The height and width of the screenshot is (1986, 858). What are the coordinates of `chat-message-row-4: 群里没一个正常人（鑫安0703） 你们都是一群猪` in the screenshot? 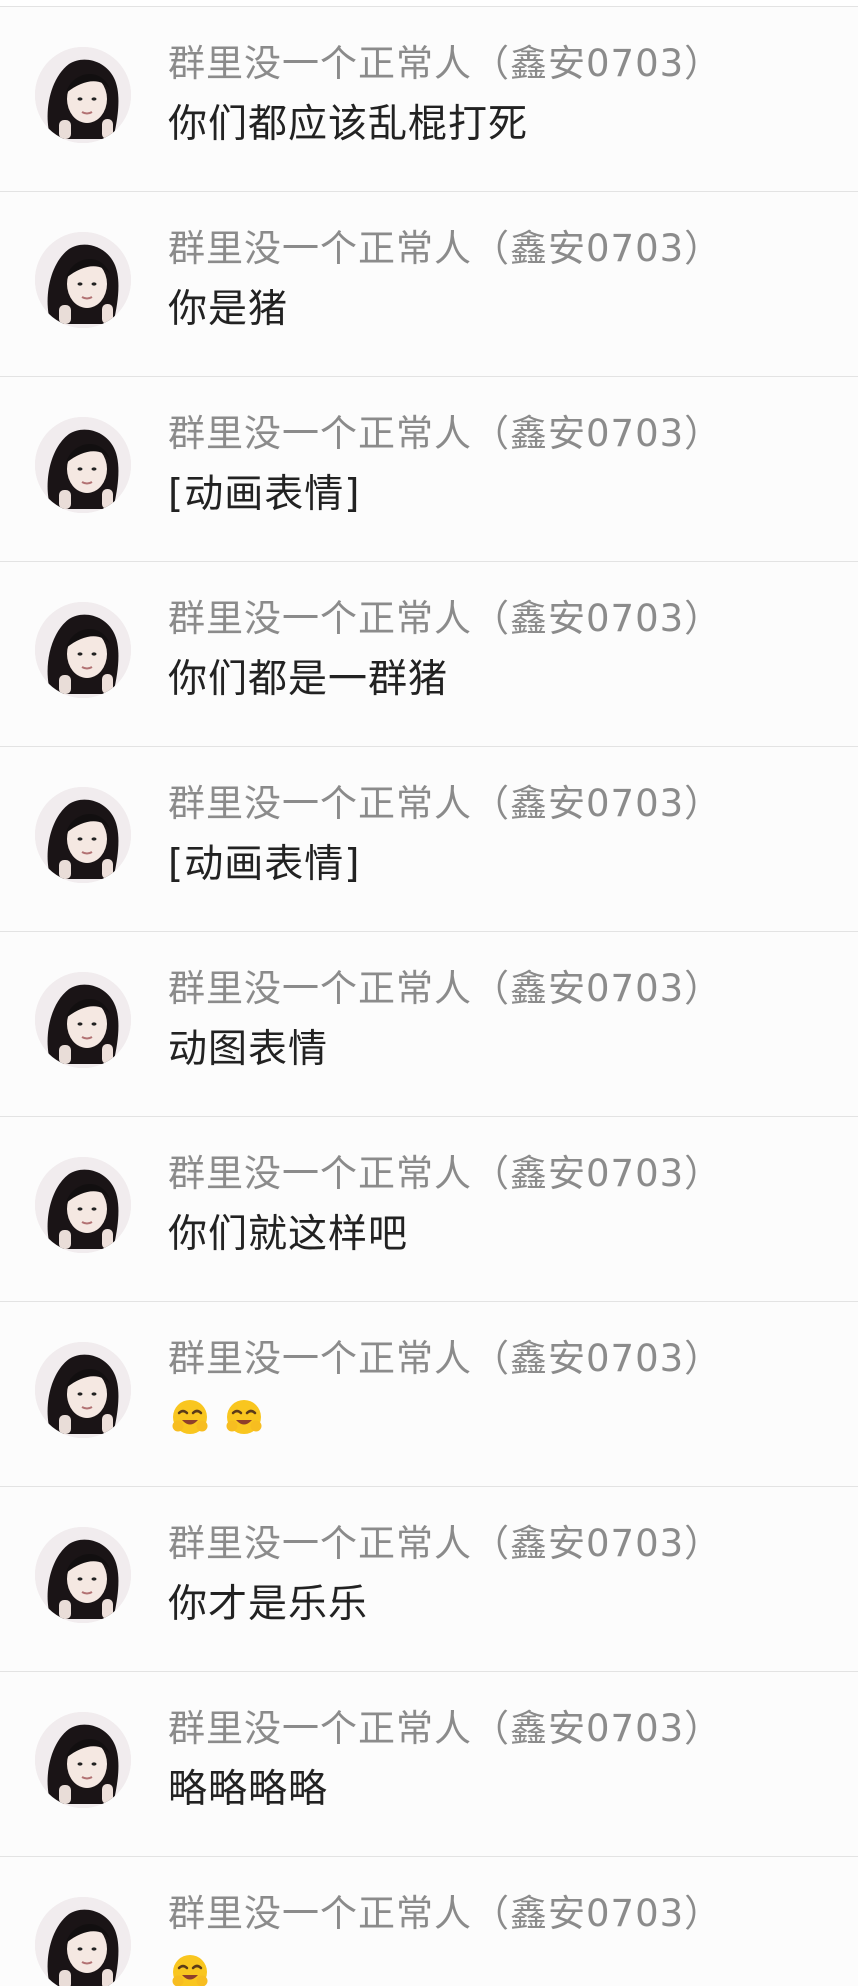 It's located at (429, 654).